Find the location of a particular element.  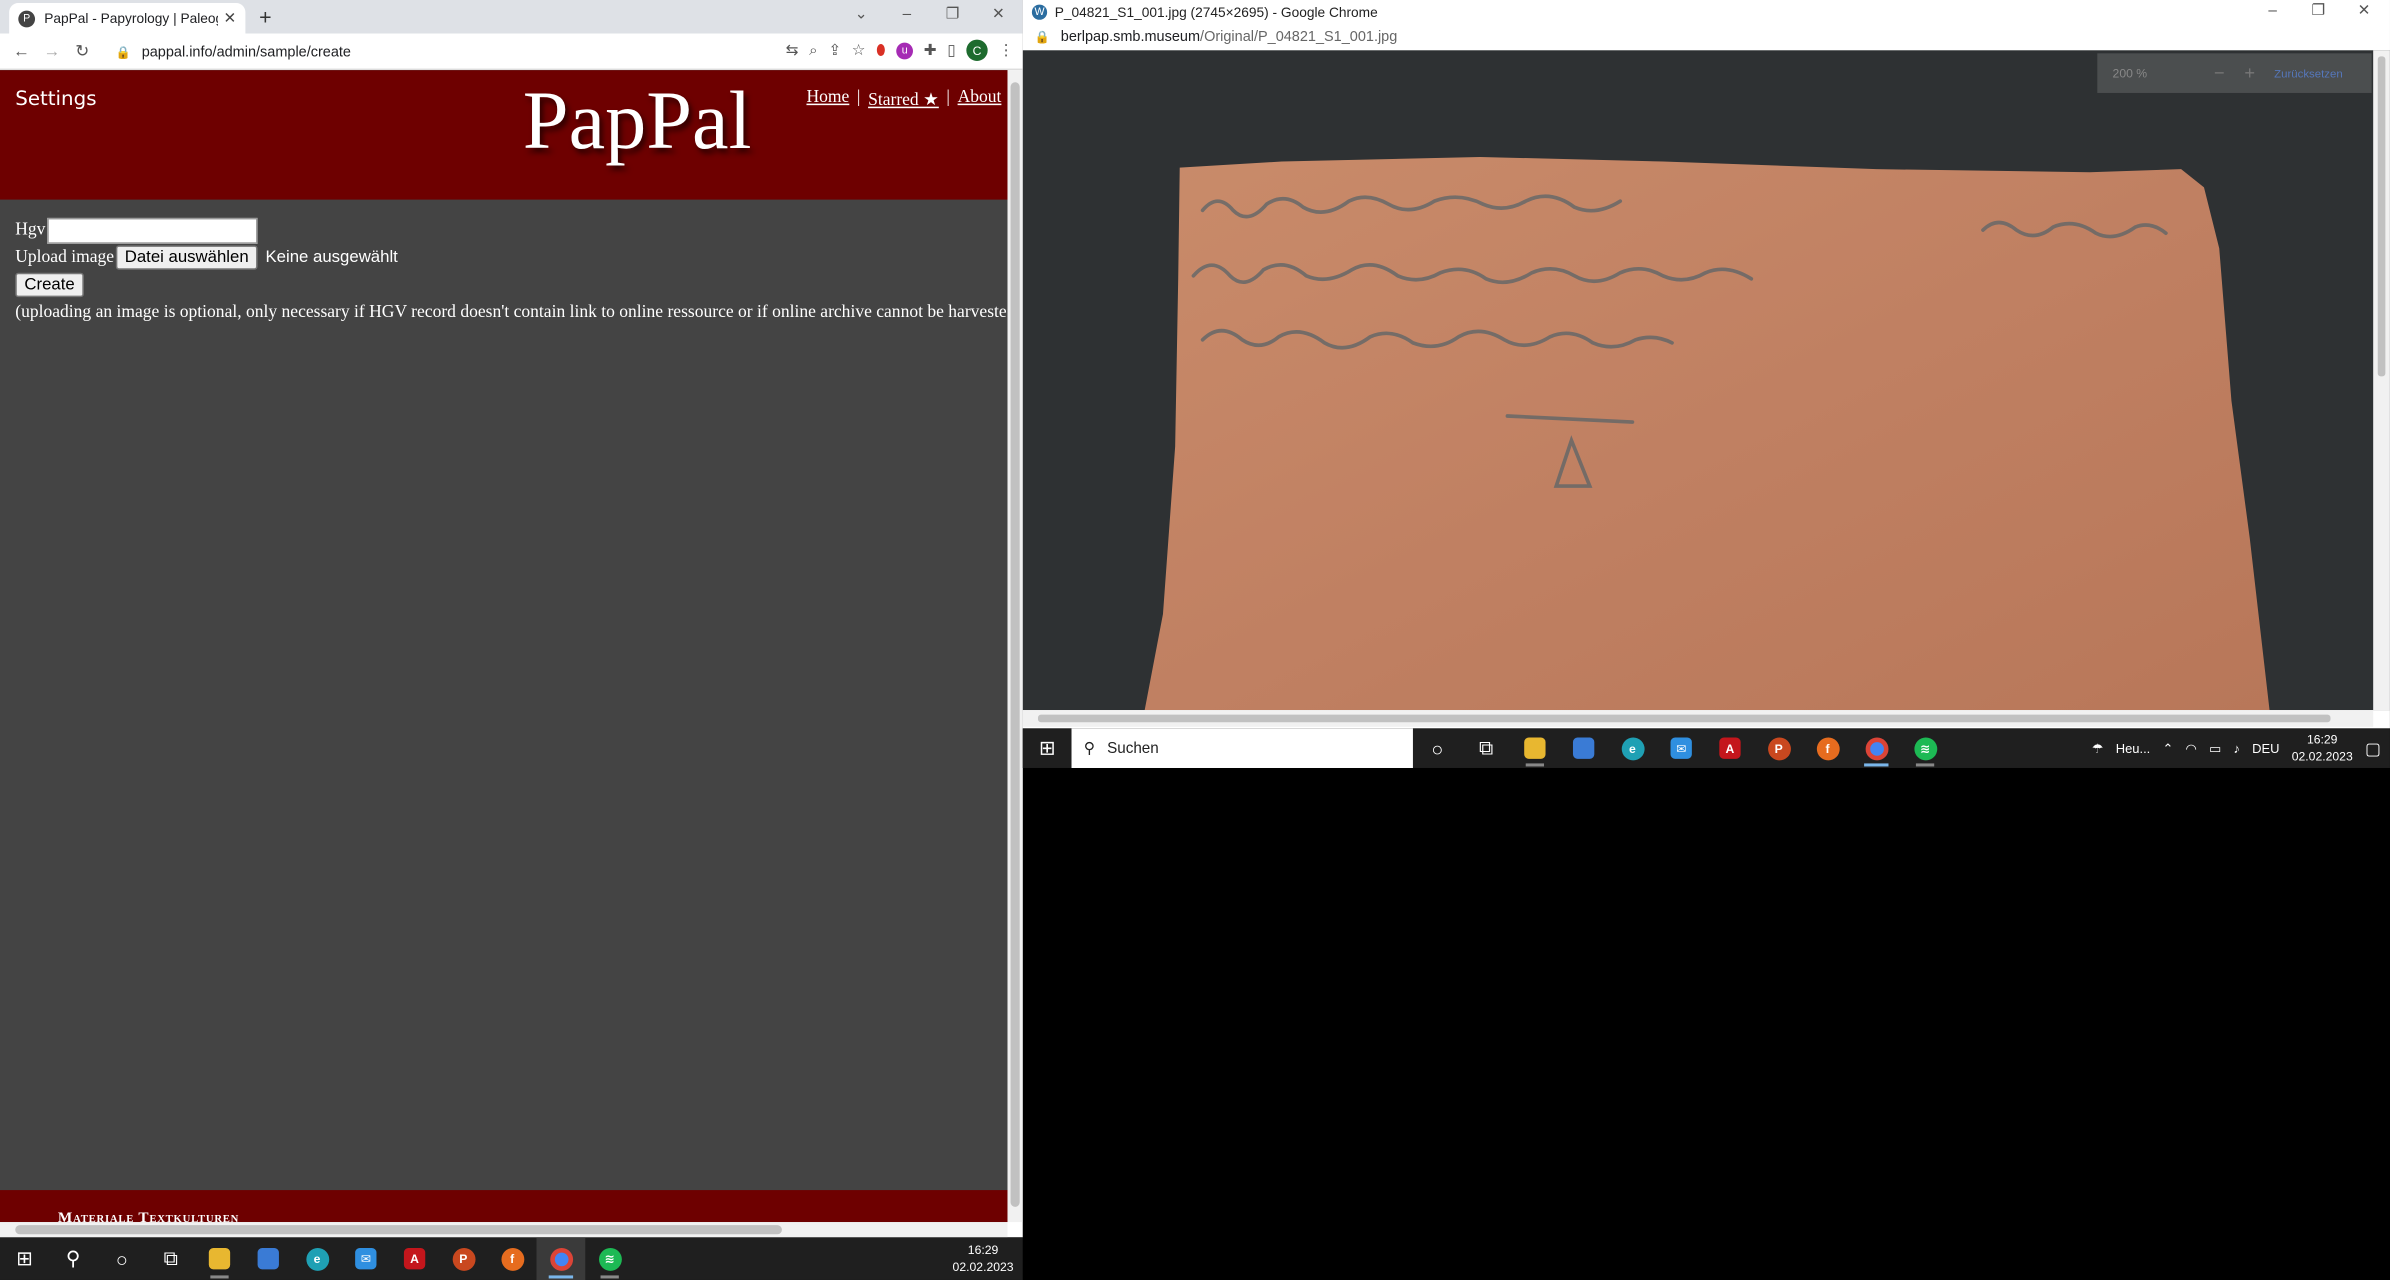

new-tab-icon: + is located at coordinates (265, 17).